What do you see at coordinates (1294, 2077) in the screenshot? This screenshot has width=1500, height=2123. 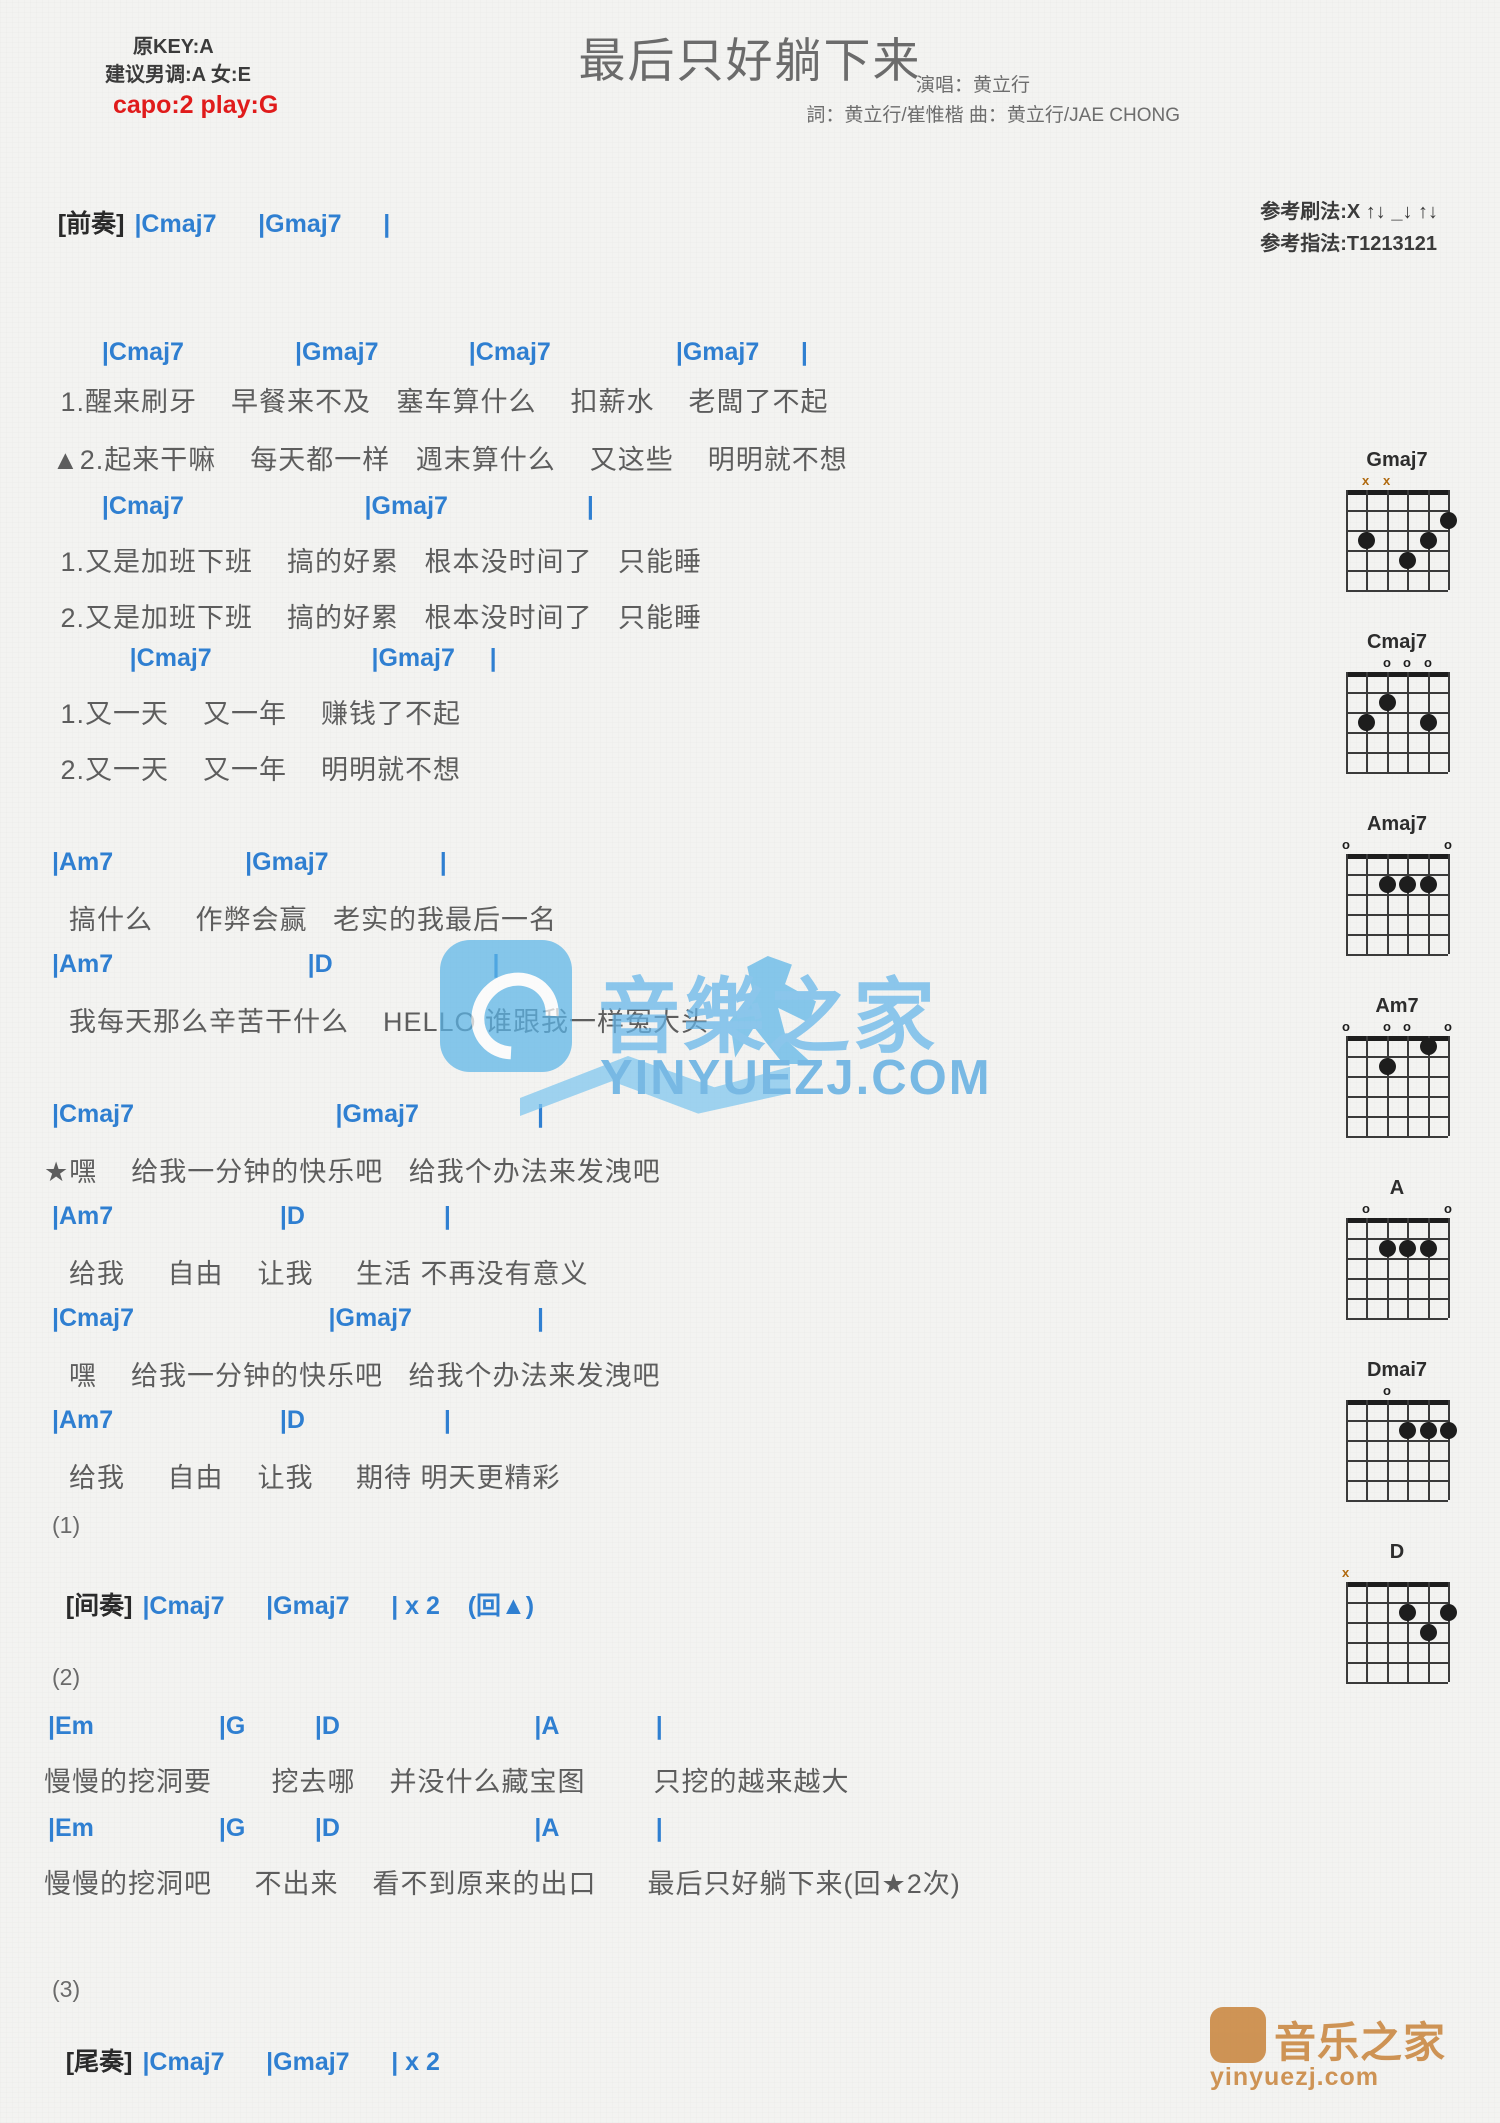 I see `watermark-footer-en: yinyuezj.com` at bounding box center [1294, 2077].